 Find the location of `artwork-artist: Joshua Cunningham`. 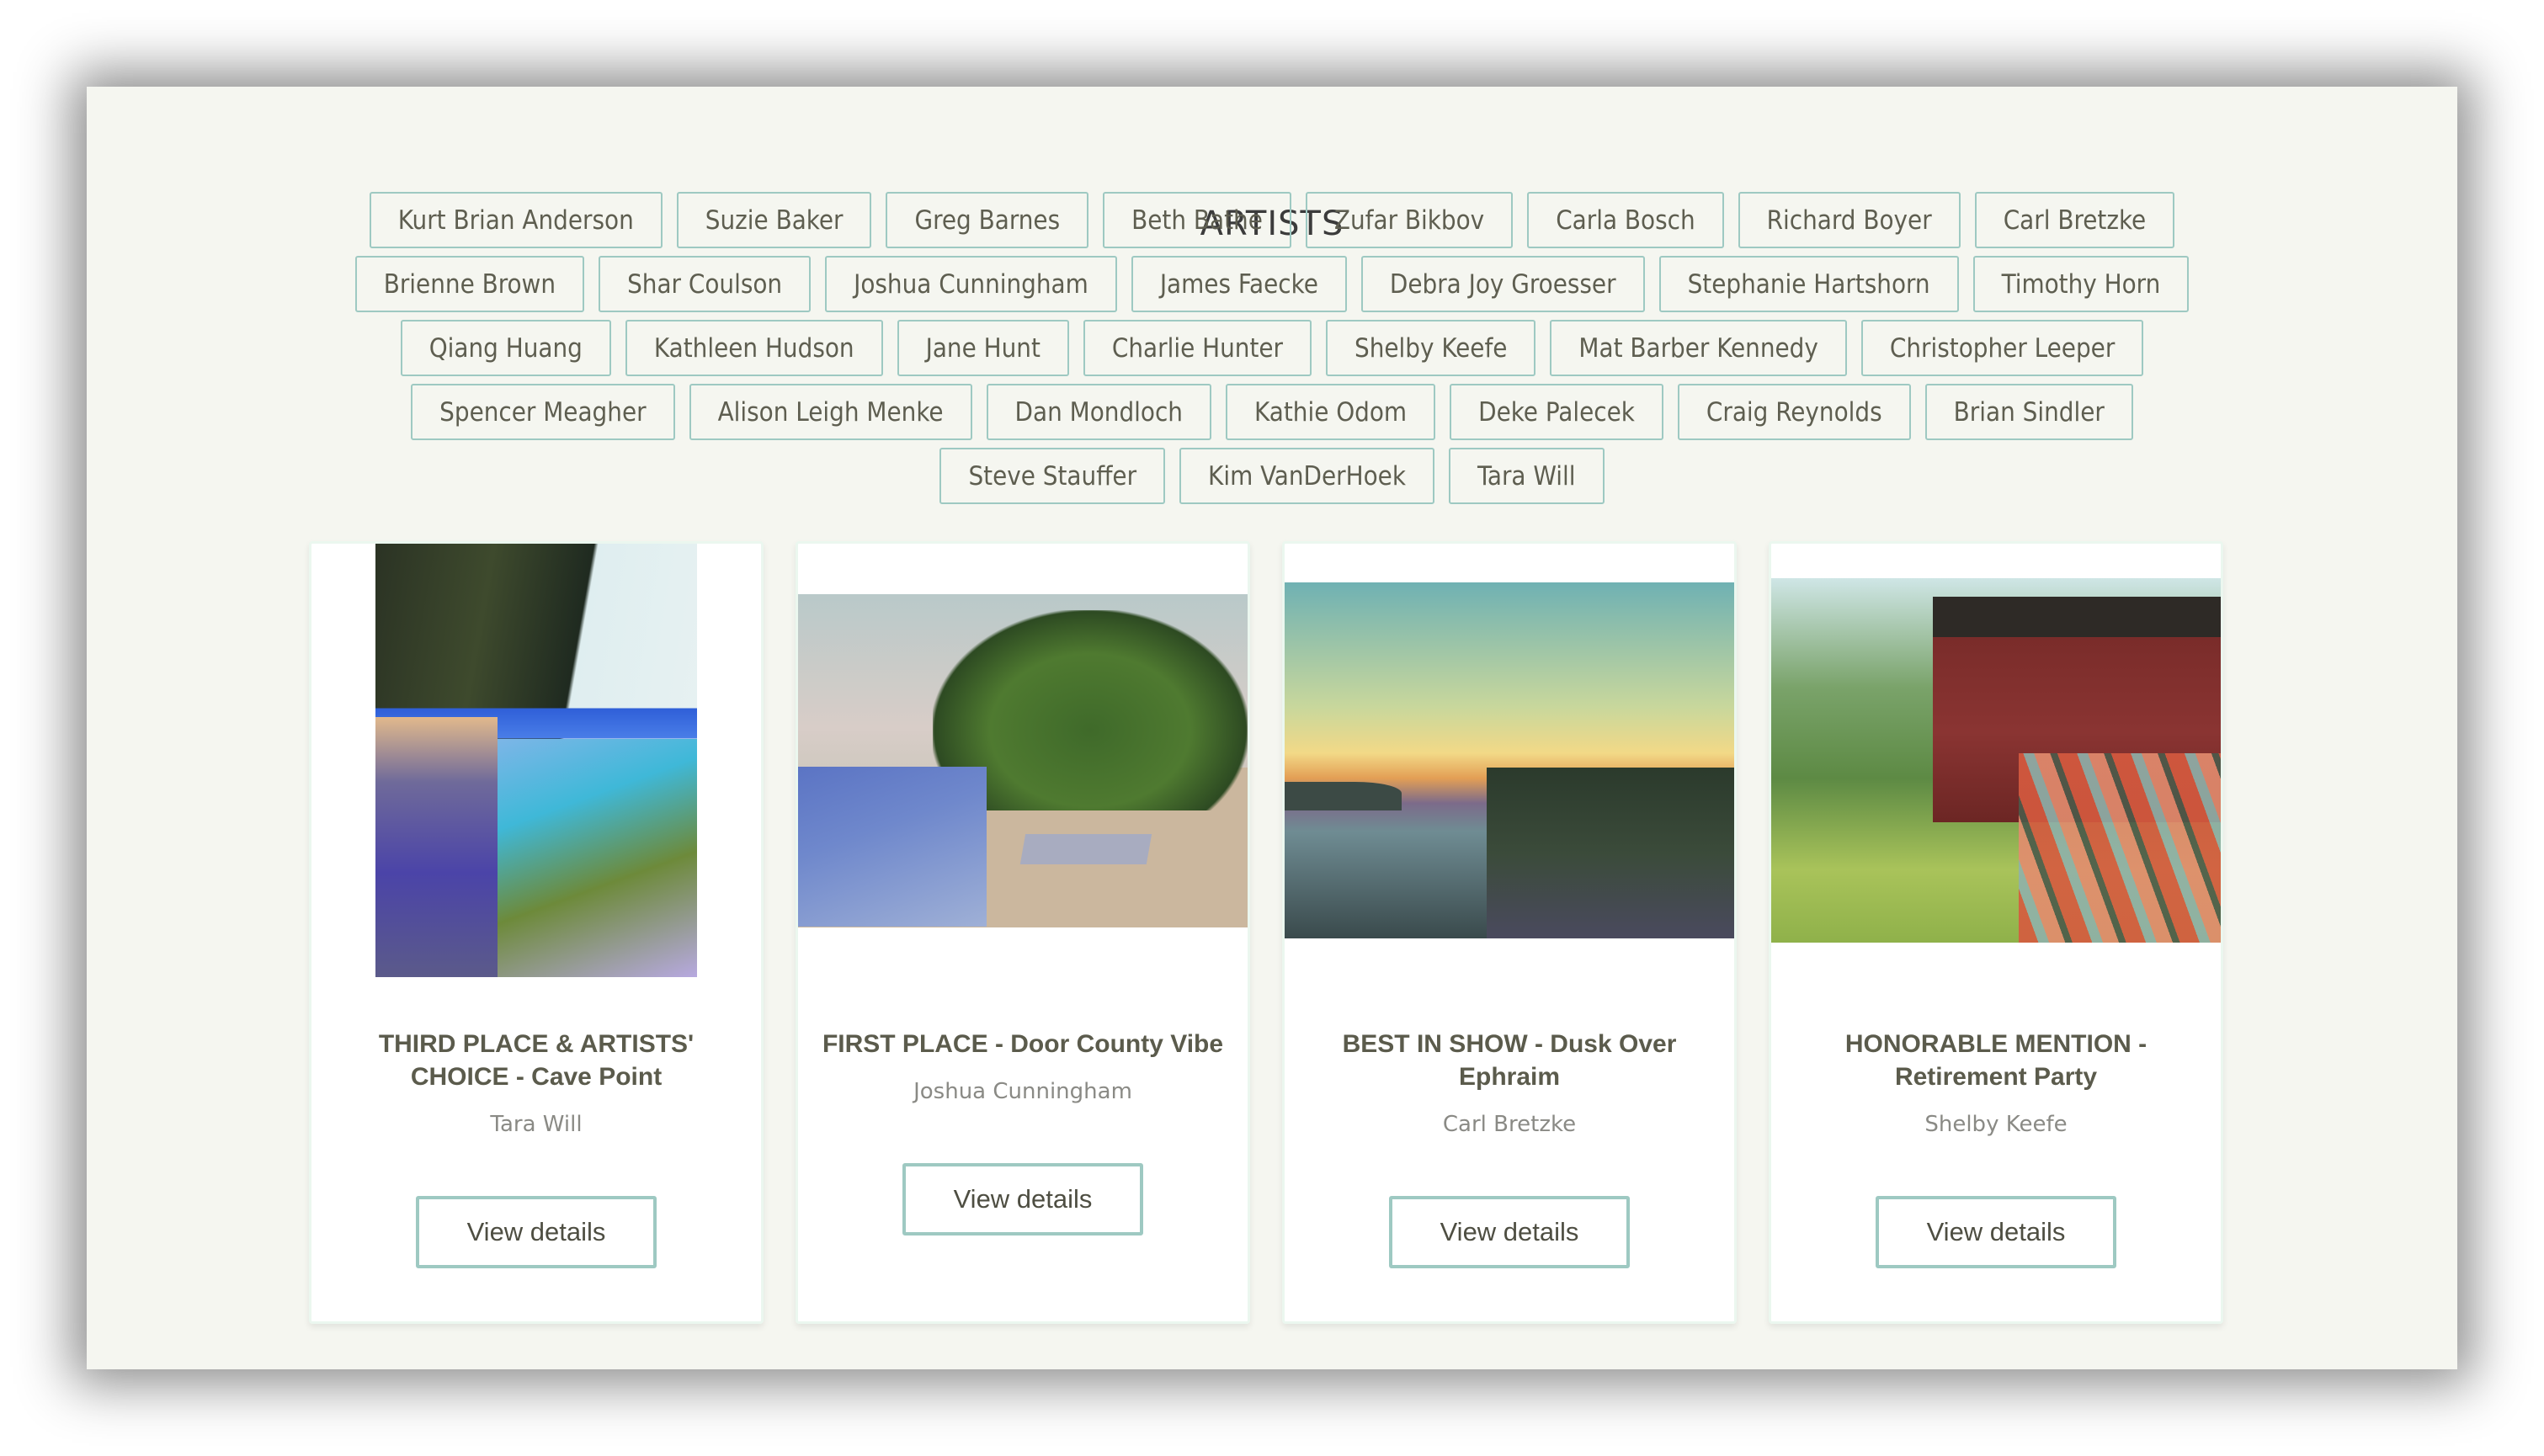

artwork-artist: Joshua Cunningham is located at coordinates (1022, 1091).